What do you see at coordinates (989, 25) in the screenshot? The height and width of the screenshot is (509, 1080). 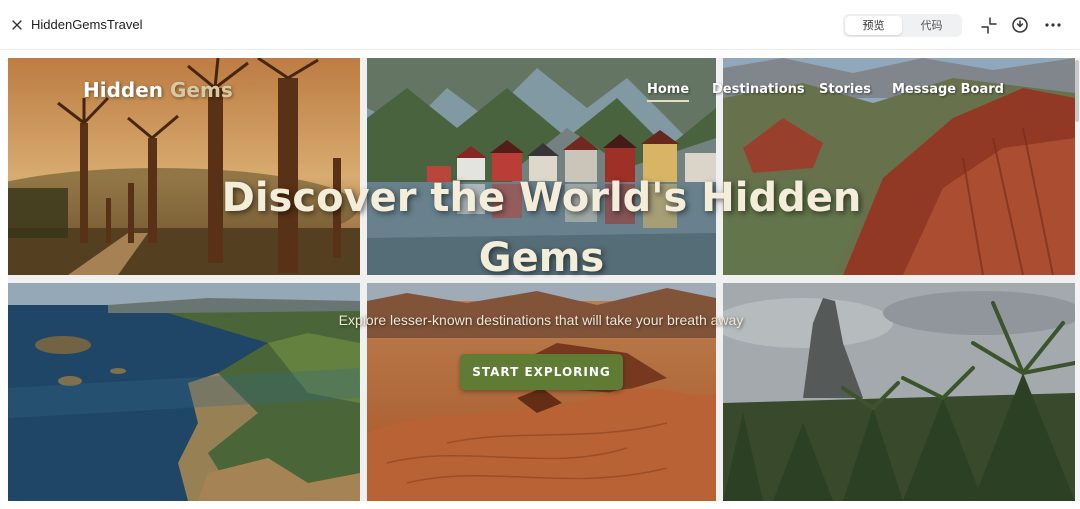 I see `collapse-icon` at bounding box center [989, 25].